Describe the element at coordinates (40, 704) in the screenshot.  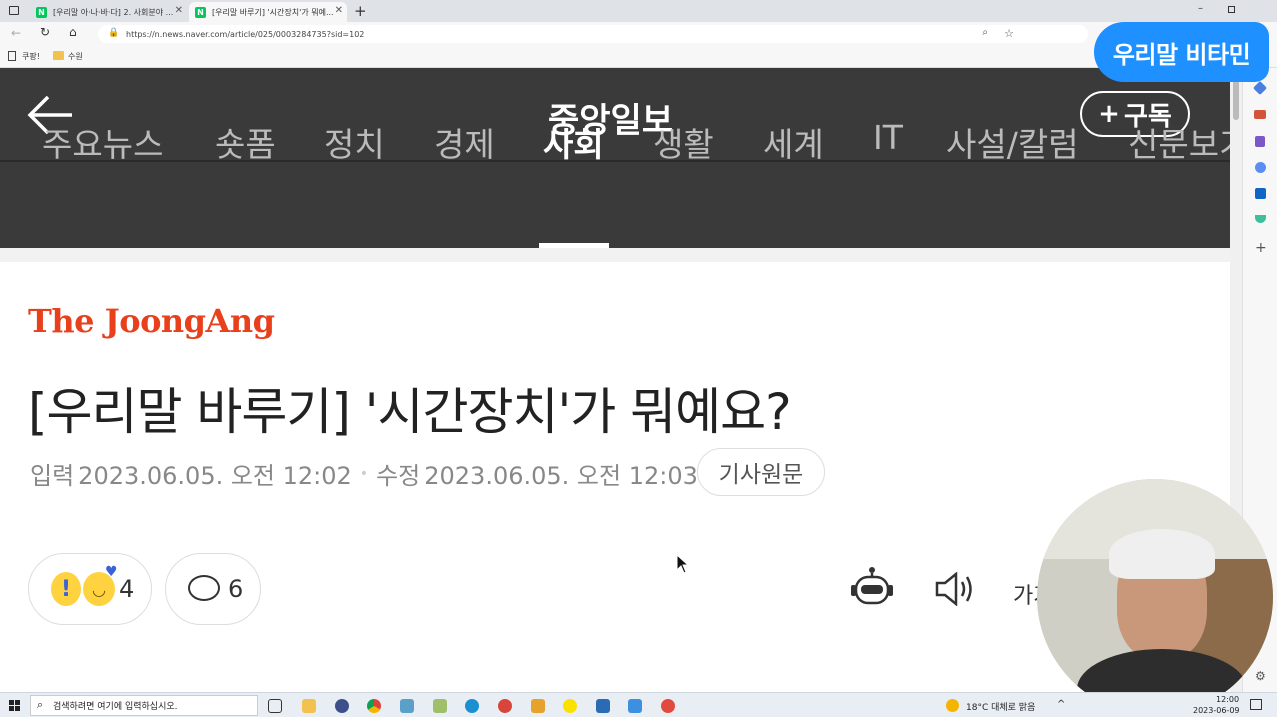
I see `search-icon: ⌕` at that location.